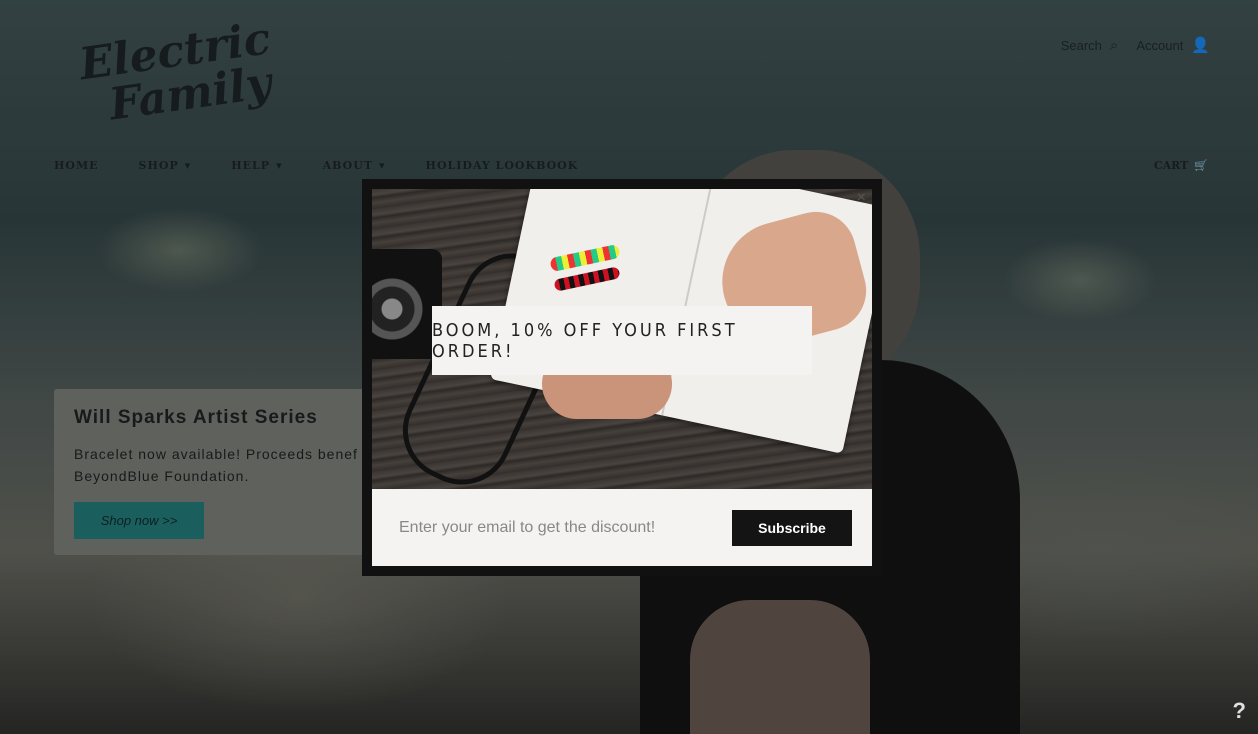  What do you see at coordinates (559, 527) in the screenshot?
I see `email-field` at bounding box center [559, 527].